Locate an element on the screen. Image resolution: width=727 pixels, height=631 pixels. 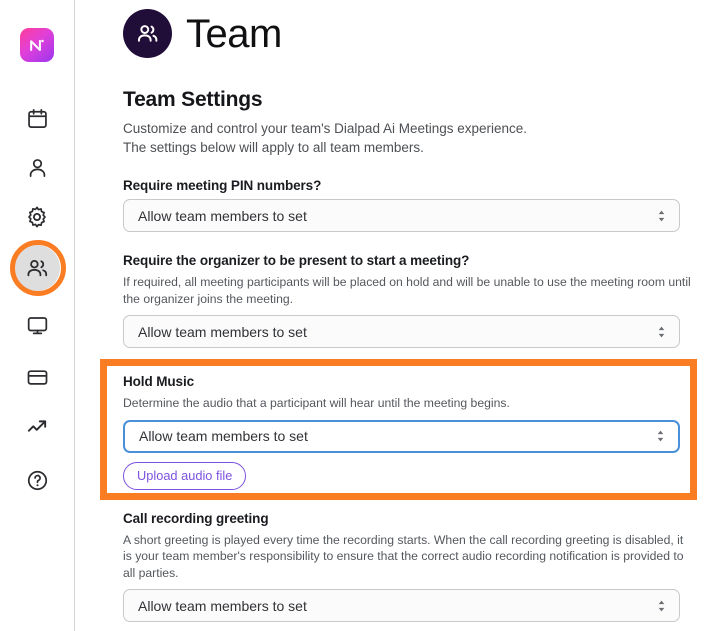
monitor-icon is located at coordinates (37, 325).